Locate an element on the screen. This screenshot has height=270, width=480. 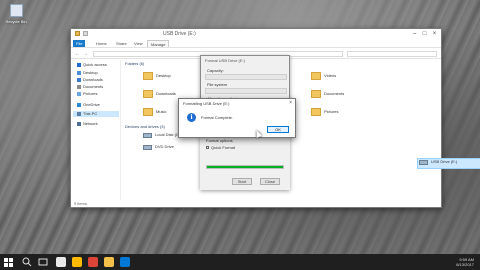
messagebox-text: Format Complete. is located at coordinates (217, 117).